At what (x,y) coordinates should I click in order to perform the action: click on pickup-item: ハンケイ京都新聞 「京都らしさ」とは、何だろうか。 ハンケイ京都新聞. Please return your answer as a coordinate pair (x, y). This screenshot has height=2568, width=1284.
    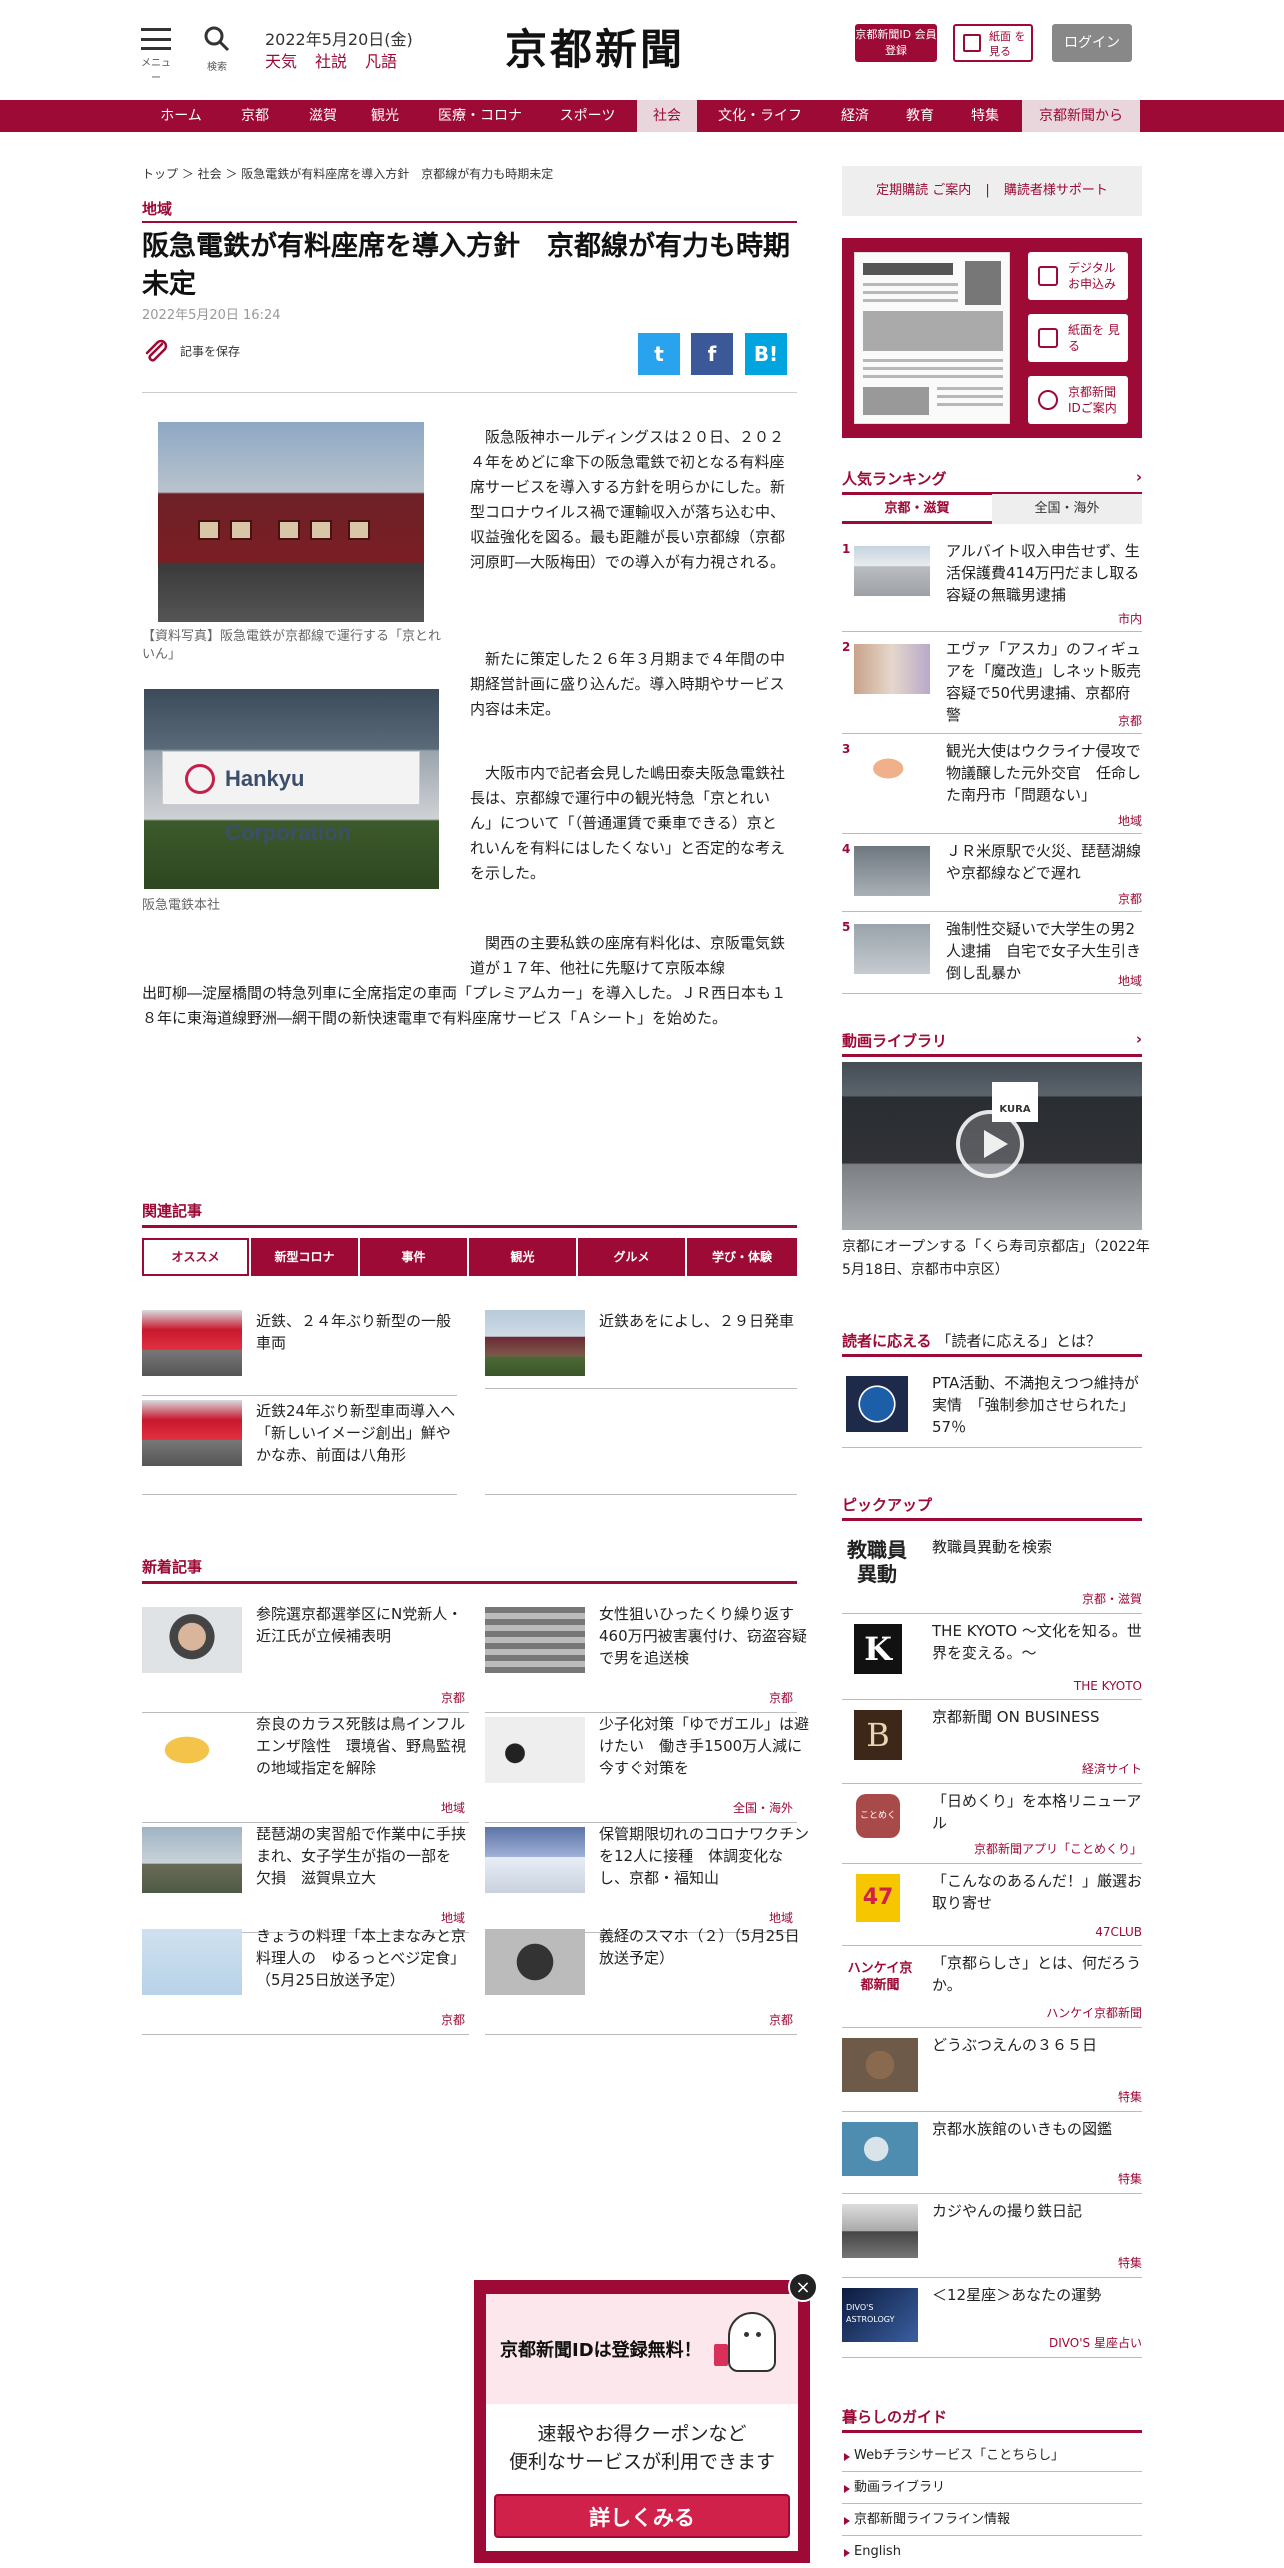
    Looking at the image, I should click on (992, 1987).